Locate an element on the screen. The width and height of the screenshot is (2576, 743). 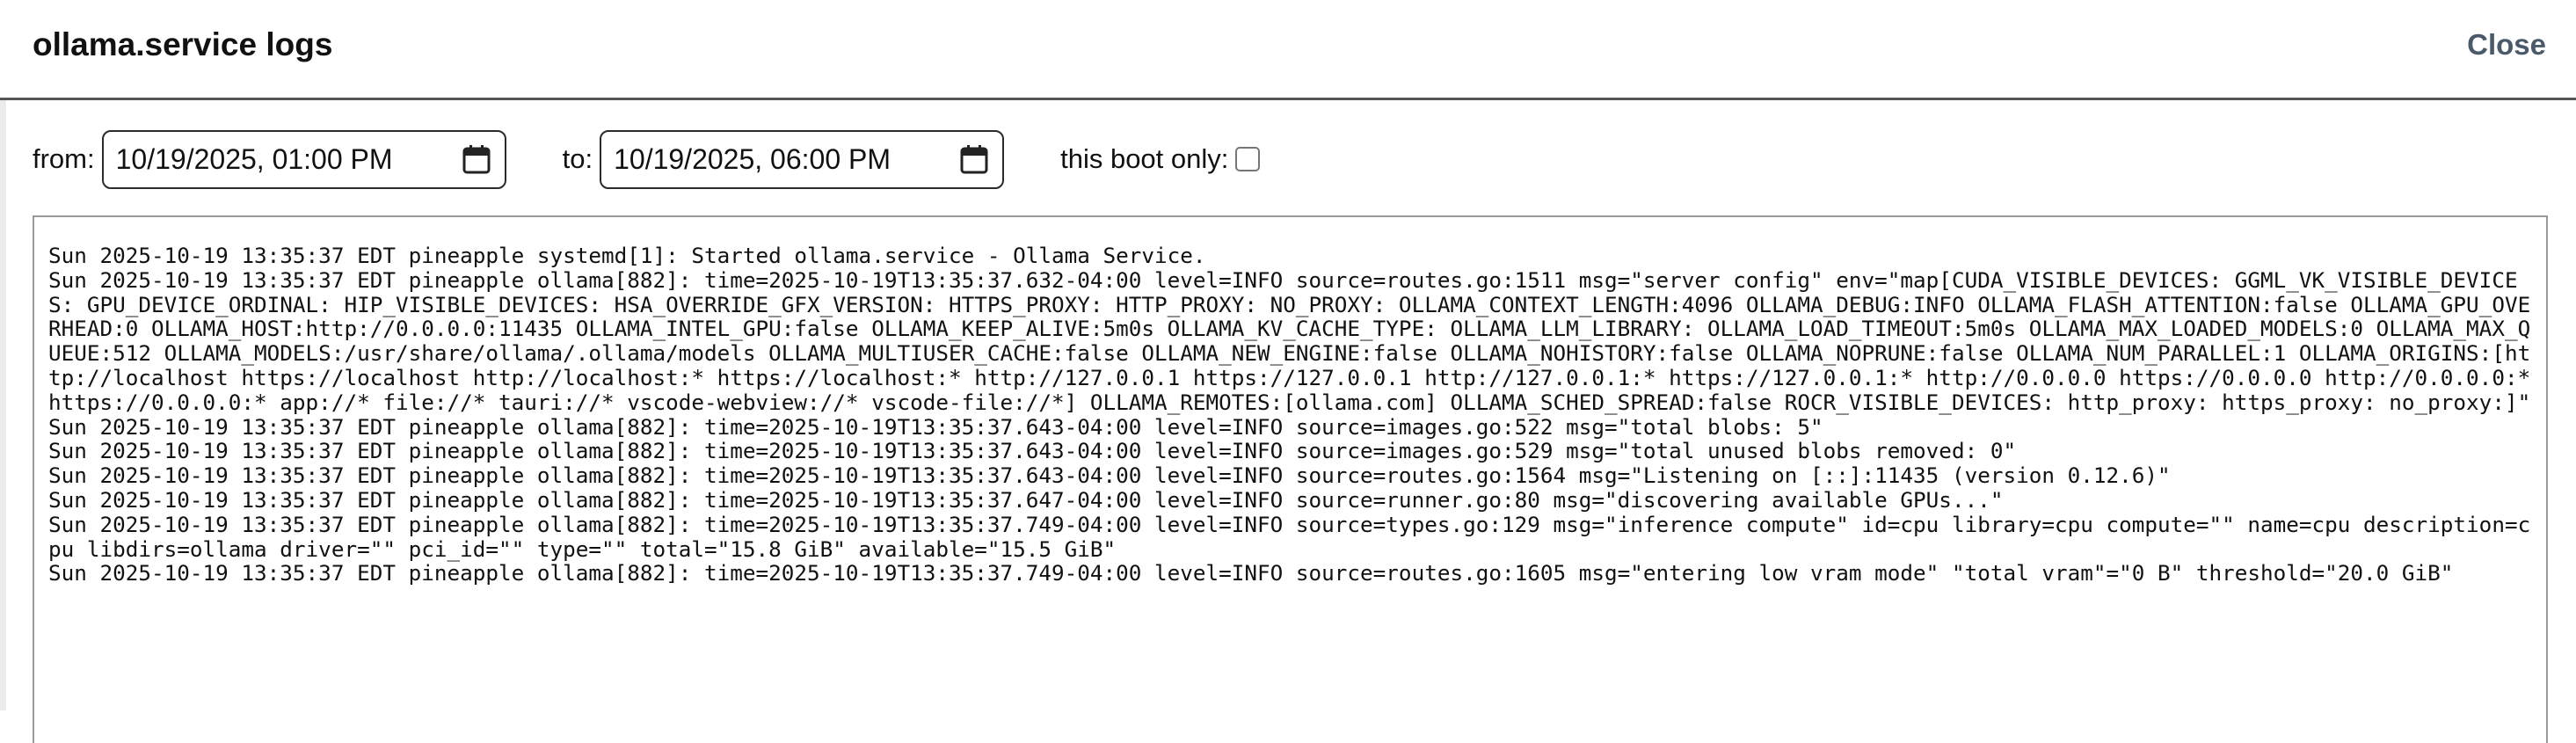
close-button: Close is located at coordinates (2506, 45).